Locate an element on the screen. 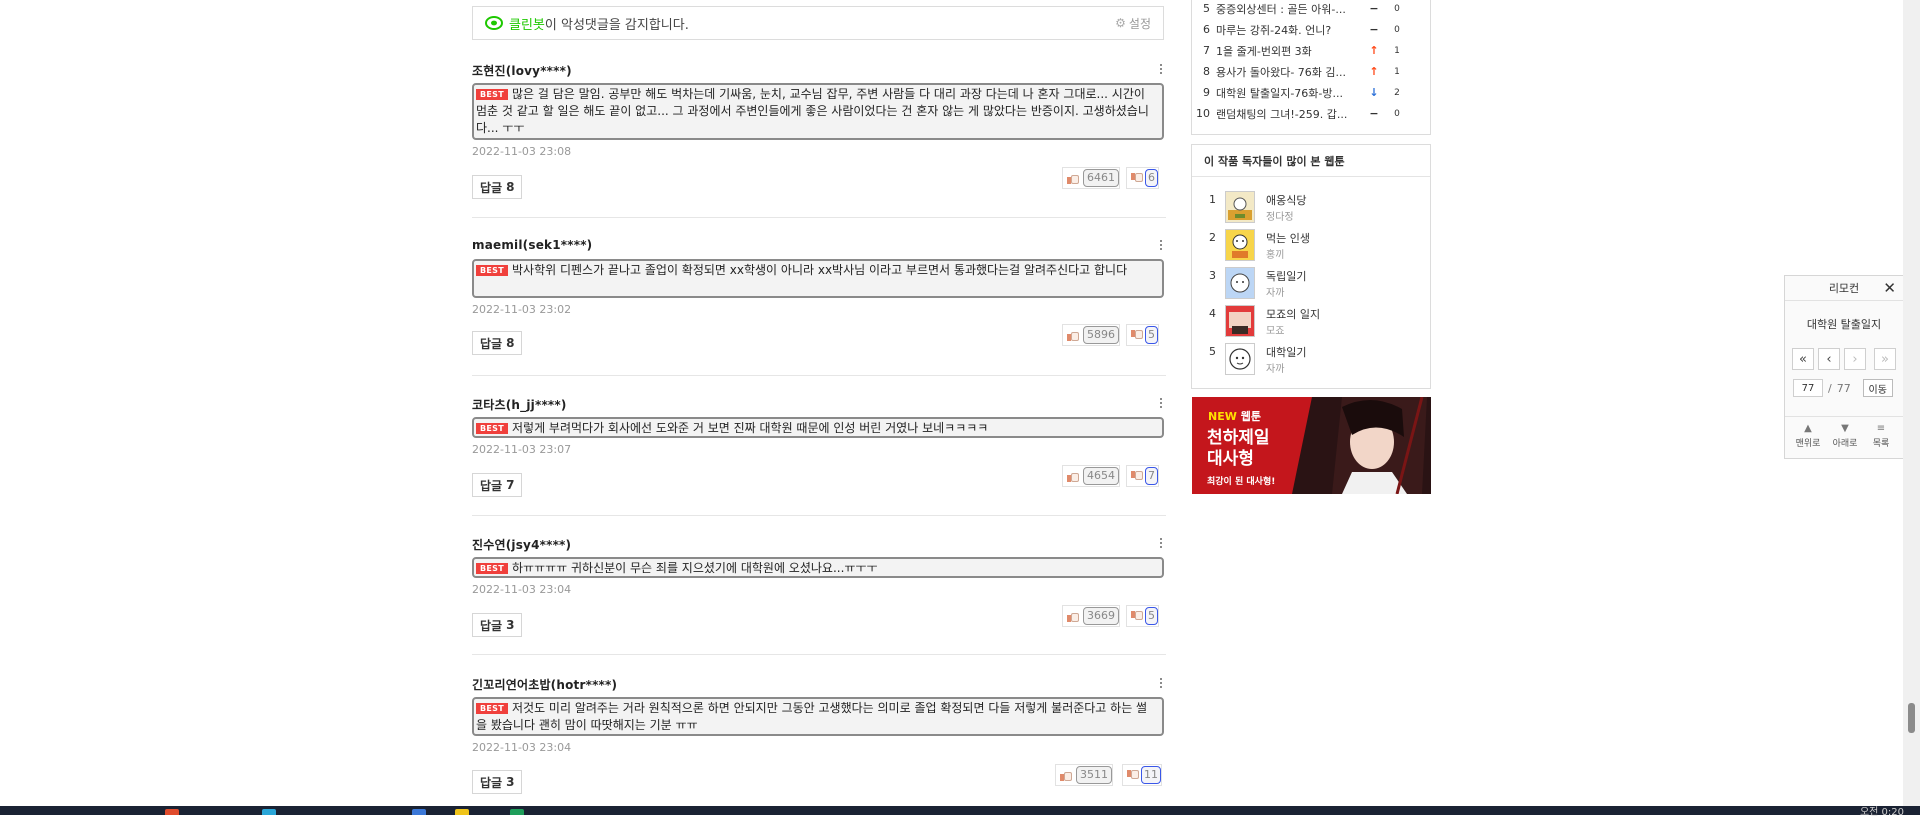 This screenshot has width=1920, height=818. related-webtoon-title: 모죠의 일지 is located at coordinates (1293, 314).